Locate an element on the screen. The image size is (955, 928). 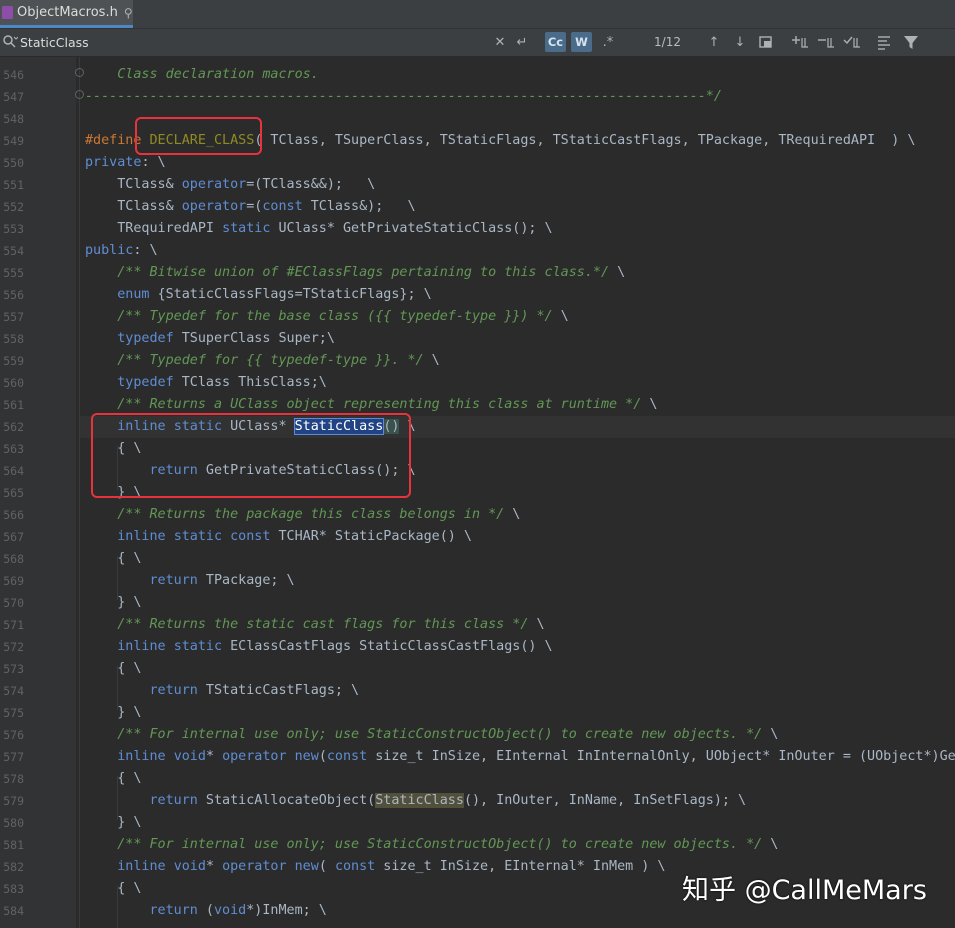
line-number: 575 is located at coordinates (12, 713).